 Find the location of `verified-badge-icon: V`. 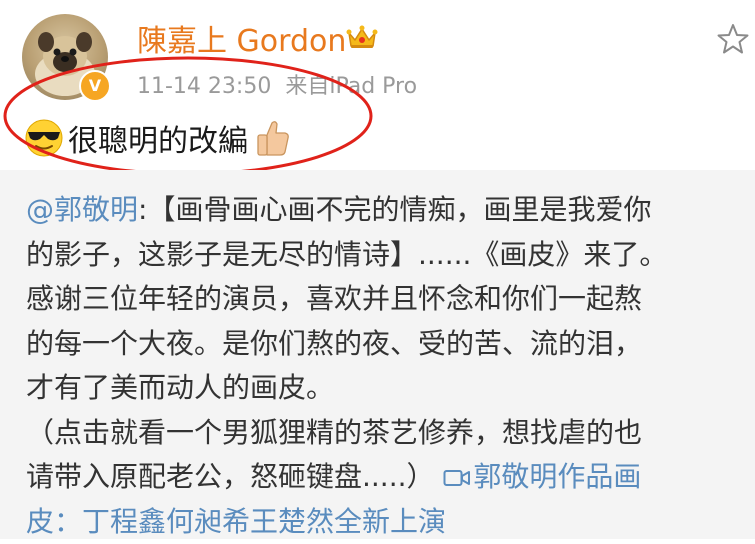

verified-badge-icon: V is located at coordinates (95, 86).